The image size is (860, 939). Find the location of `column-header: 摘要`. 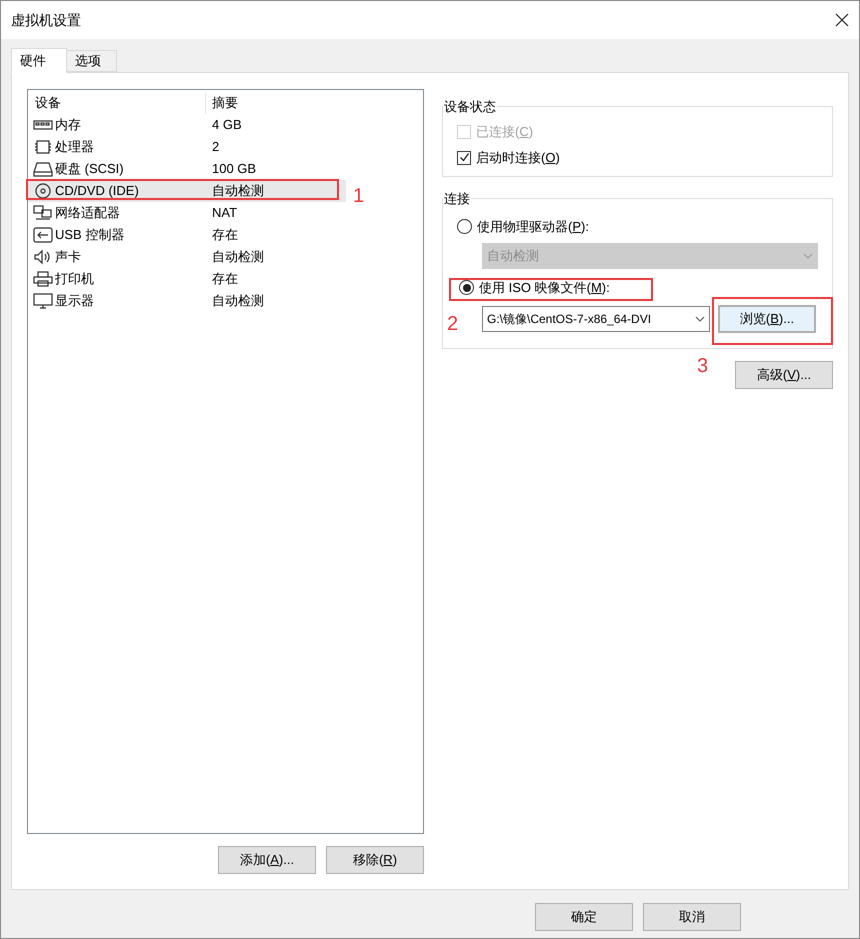

column-header: 摘要 is located at coordinates (222, 103).